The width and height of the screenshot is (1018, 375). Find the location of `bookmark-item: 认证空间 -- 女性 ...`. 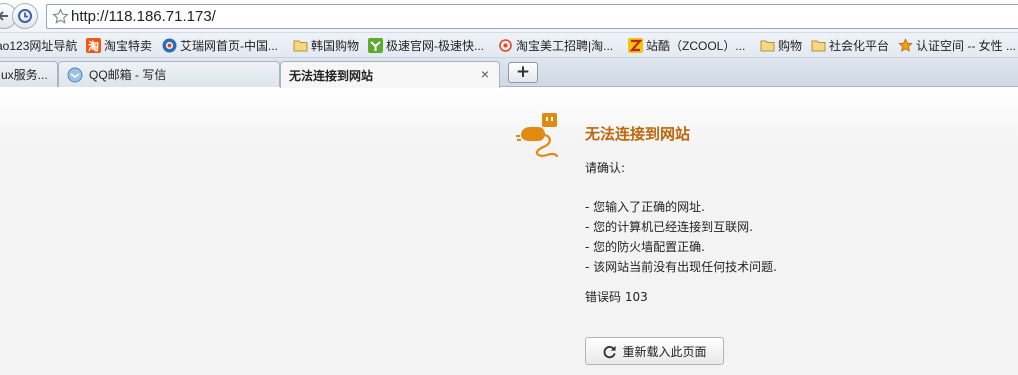

bookmark-item: 认证空间 -- 女性 ... is located at coordinates (957, 45).